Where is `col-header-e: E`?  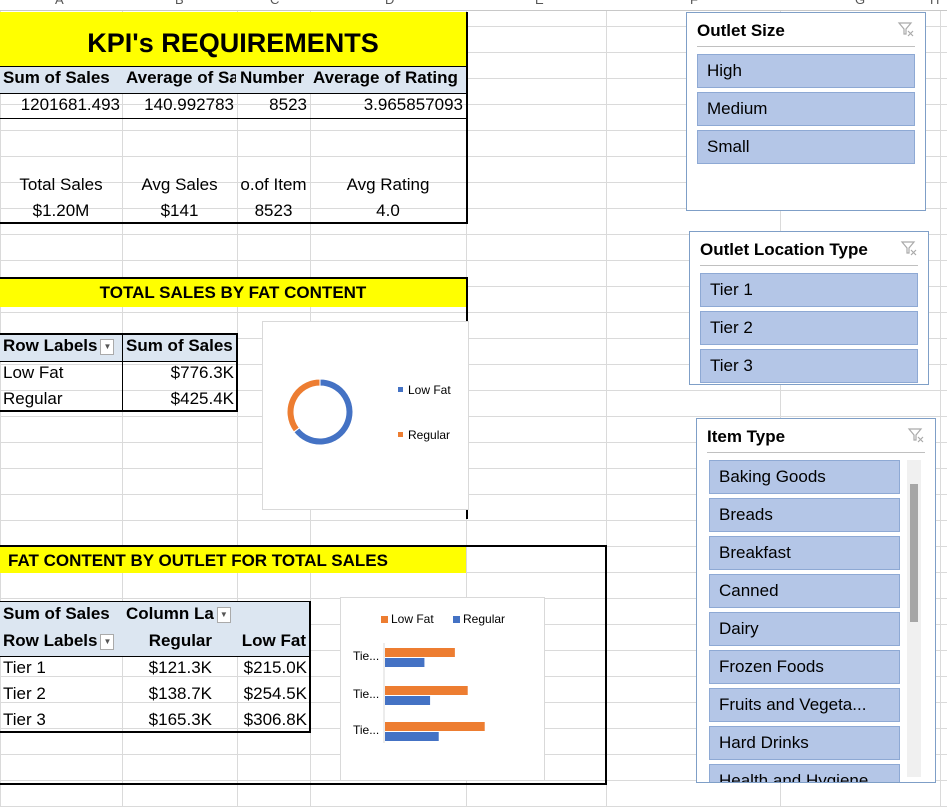
col-header-e: E is located at coordinates (539, 3).